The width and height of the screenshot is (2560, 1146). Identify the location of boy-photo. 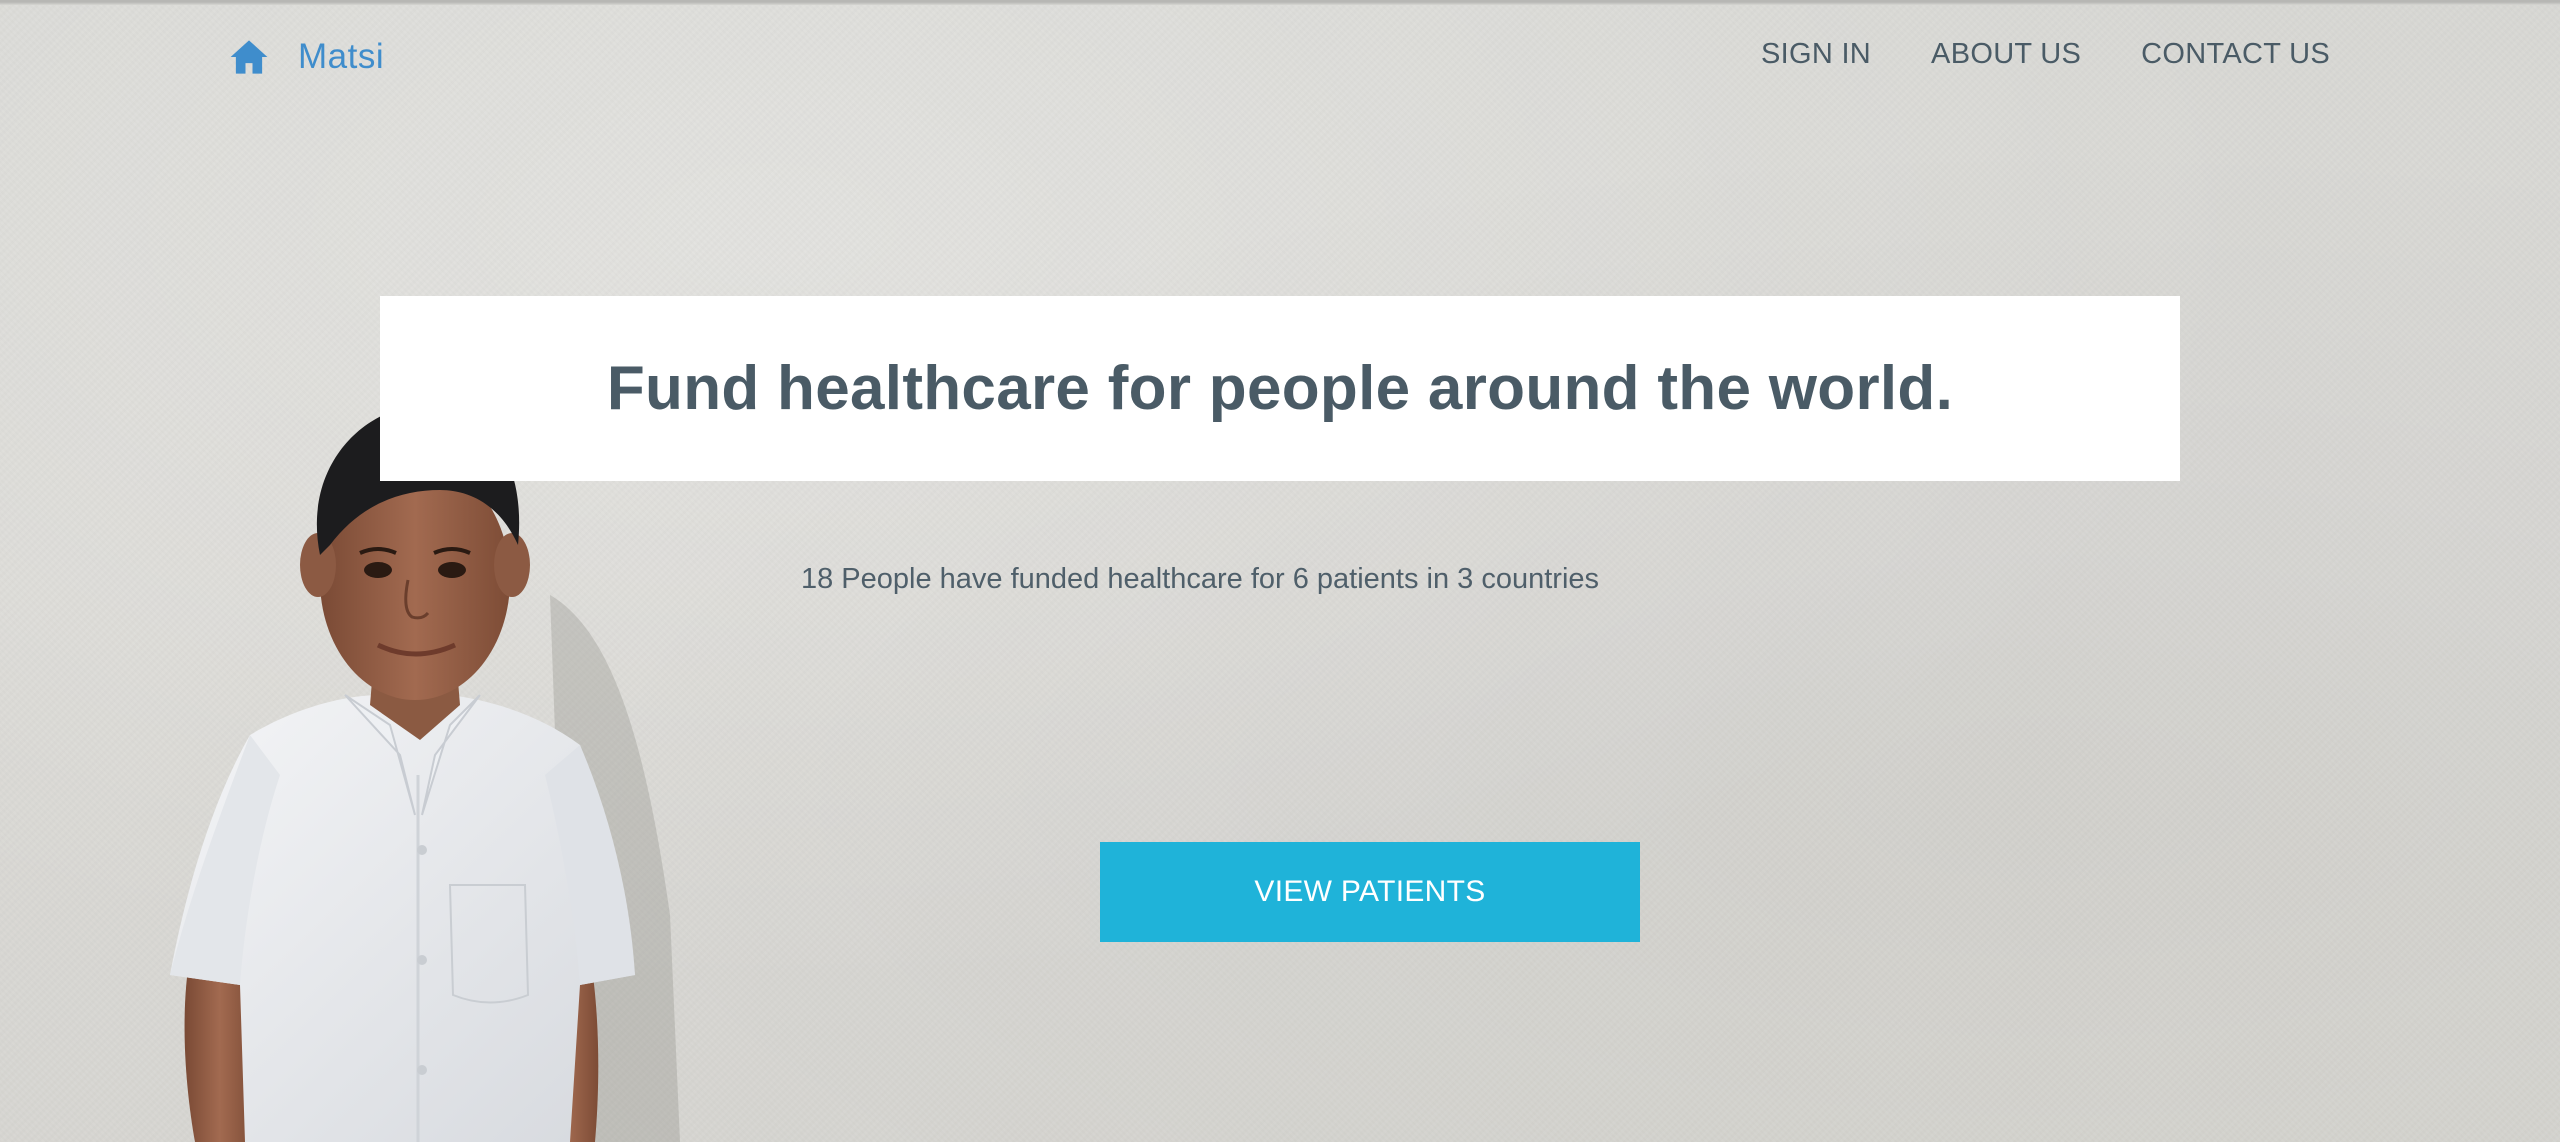
(425, 773).